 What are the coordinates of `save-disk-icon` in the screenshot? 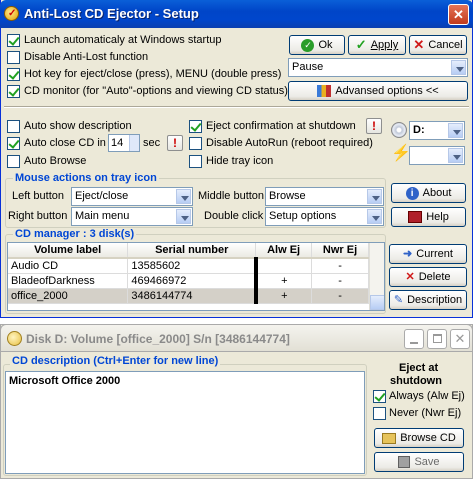 It's located at (404, 462).